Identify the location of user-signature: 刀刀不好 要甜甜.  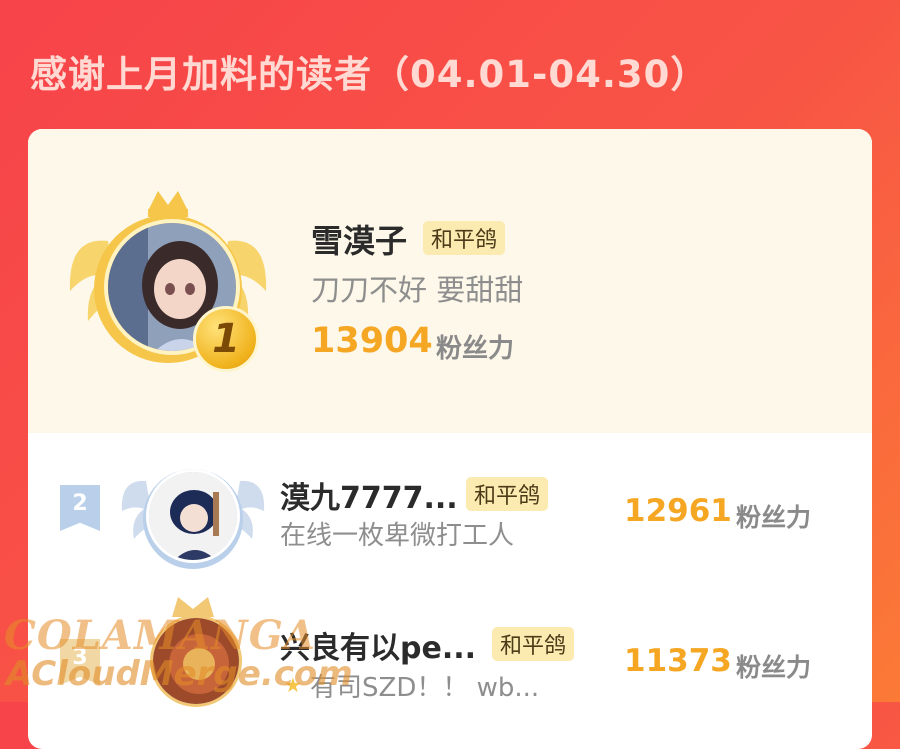
(417, 290).